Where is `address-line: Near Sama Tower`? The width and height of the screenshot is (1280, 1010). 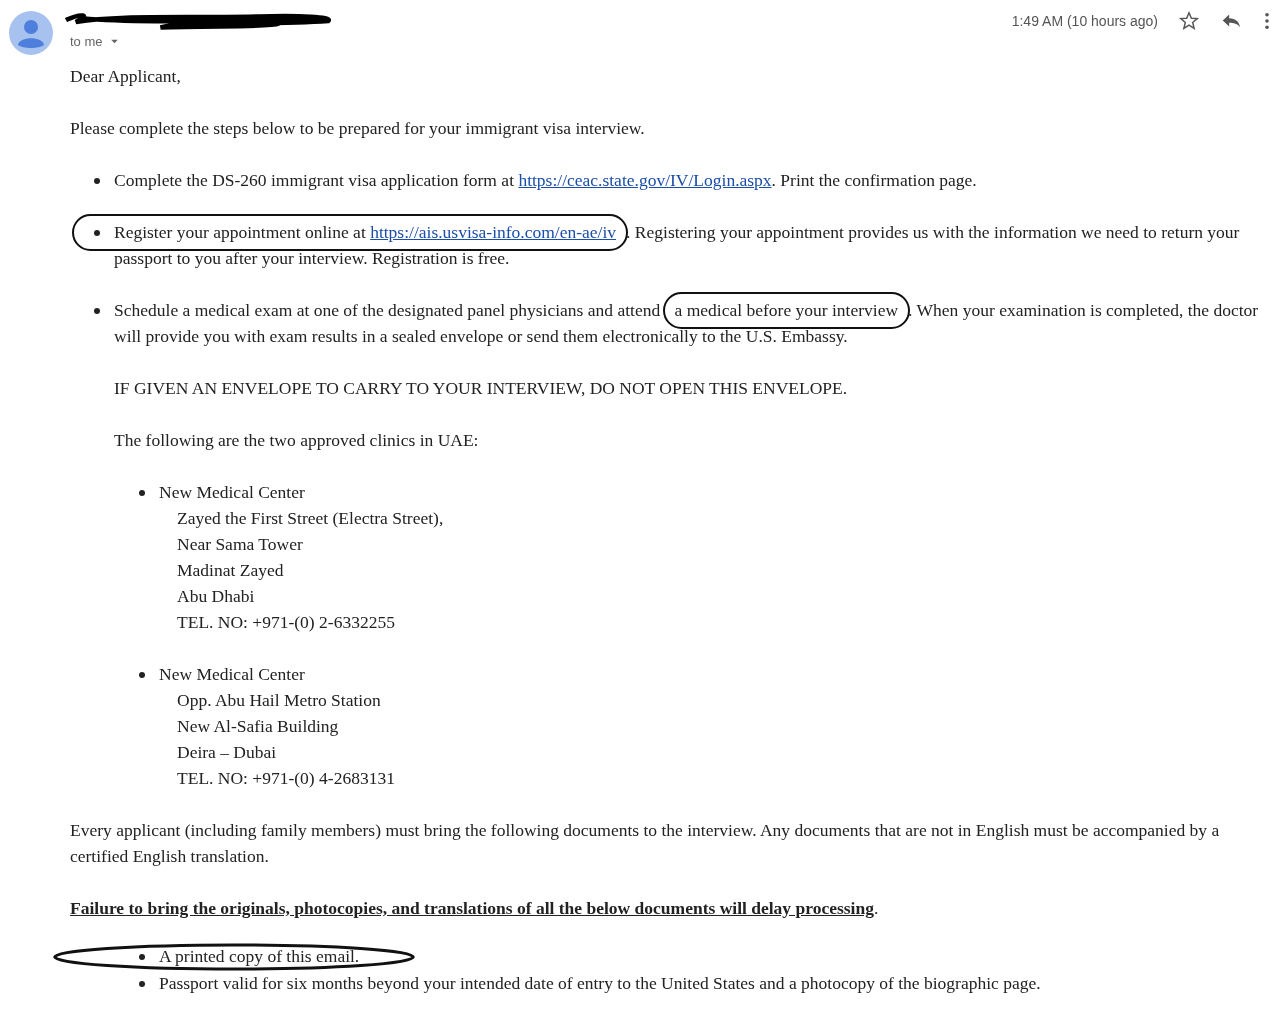
address-line: Near Sama Tower is located at coordinates (240, 544).